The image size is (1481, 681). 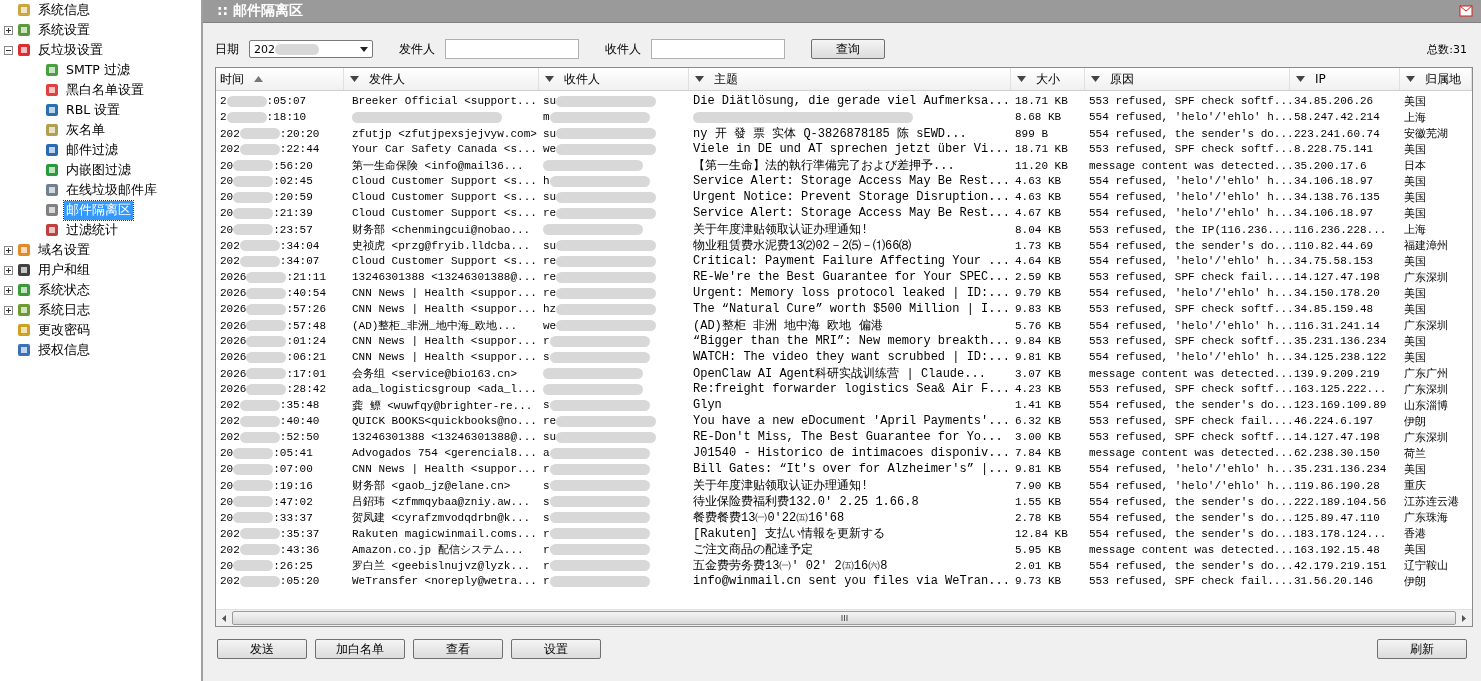 What do you see at coordinates (1466, 11) in the screenshot?
I see `mail-icon` at bounding box center [1466, 11].